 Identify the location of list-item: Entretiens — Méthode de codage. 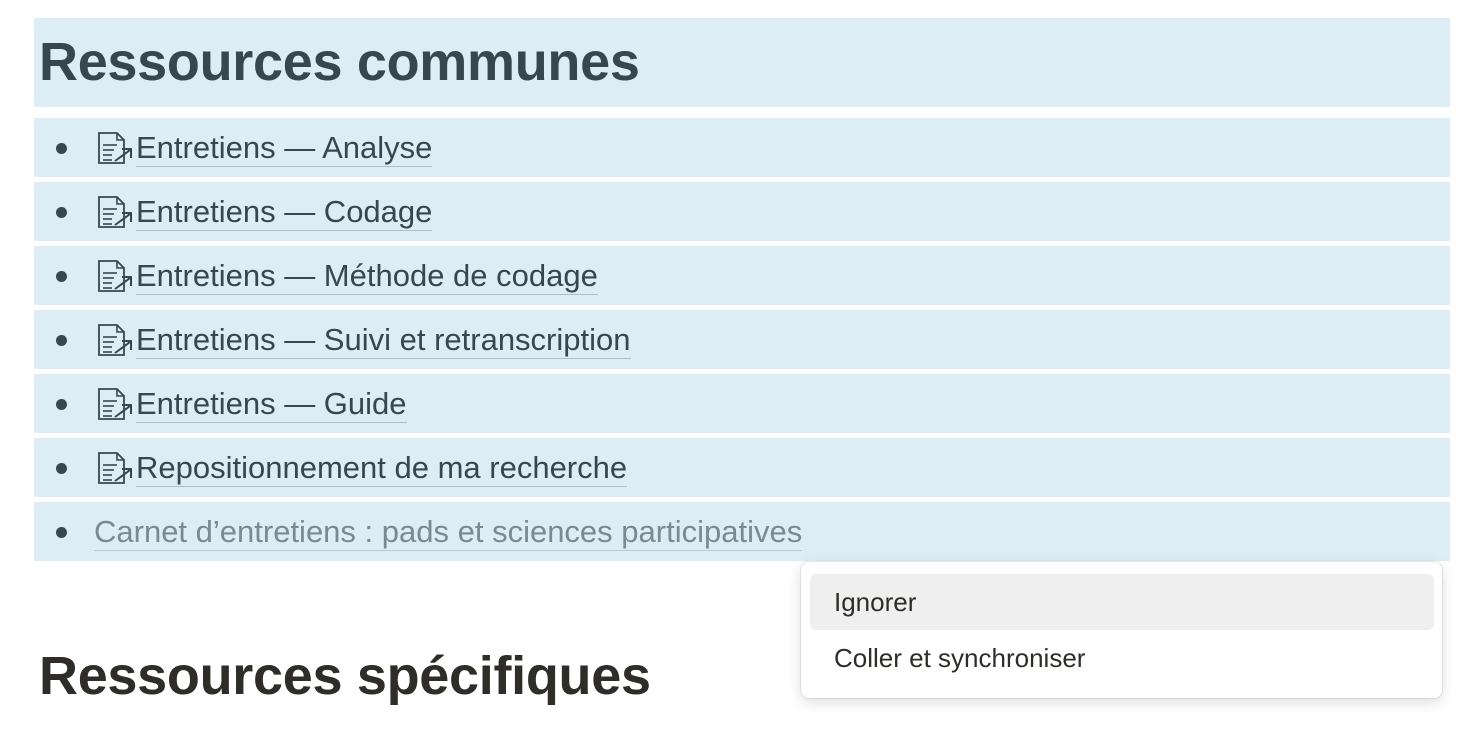
(742, 275).